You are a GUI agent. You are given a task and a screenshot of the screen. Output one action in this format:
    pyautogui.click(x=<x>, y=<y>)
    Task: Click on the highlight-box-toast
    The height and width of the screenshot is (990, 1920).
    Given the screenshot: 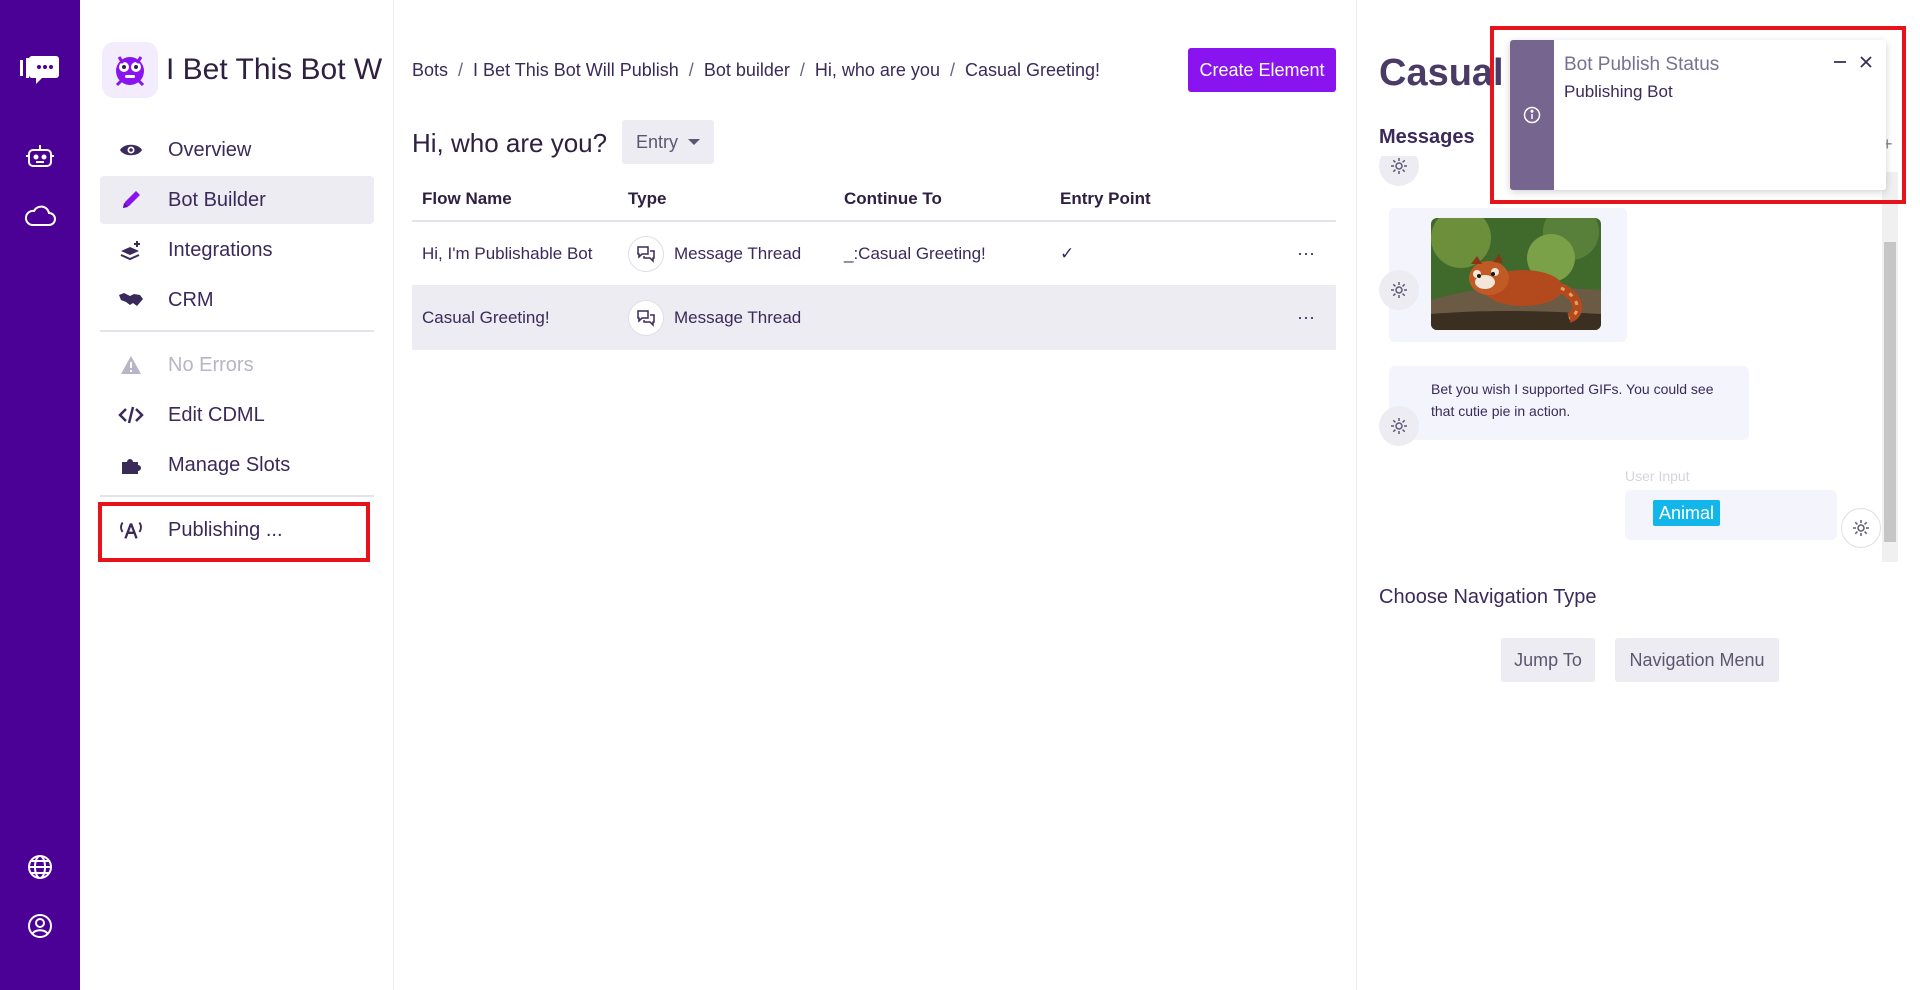 What is the action you would take?
    pyautogui.click(x=1698, y=115)
    